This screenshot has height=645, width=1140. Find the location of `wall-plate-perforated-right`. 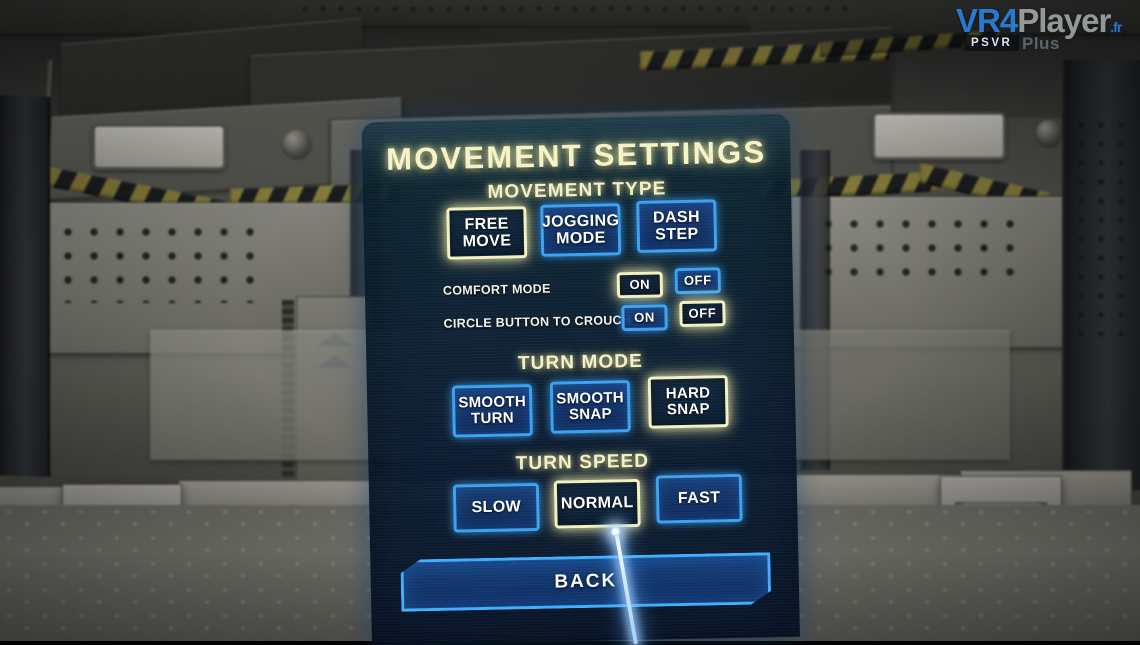

wall-plate-perforated-right is located at coordinates (936, 272).